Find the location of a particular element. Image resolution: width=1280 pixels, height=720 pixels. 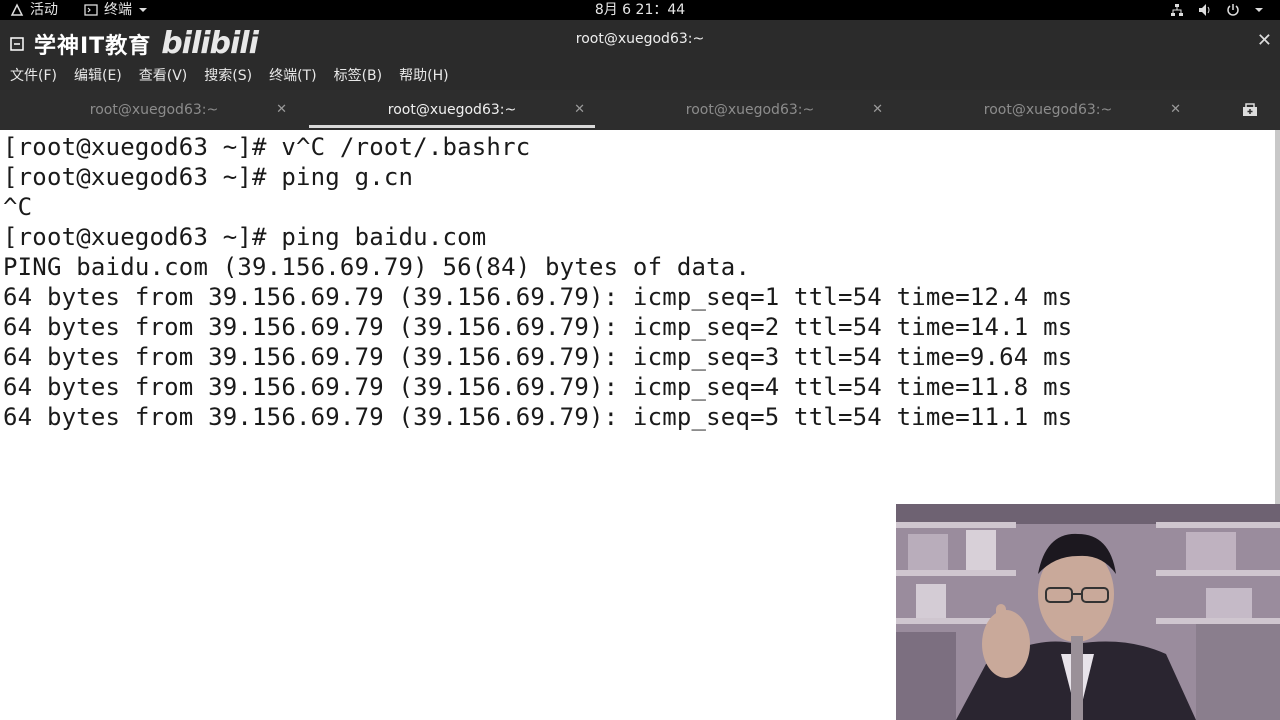

tab-1: root@xuegod63:~ ✕ is located at coordinates (154, 110).